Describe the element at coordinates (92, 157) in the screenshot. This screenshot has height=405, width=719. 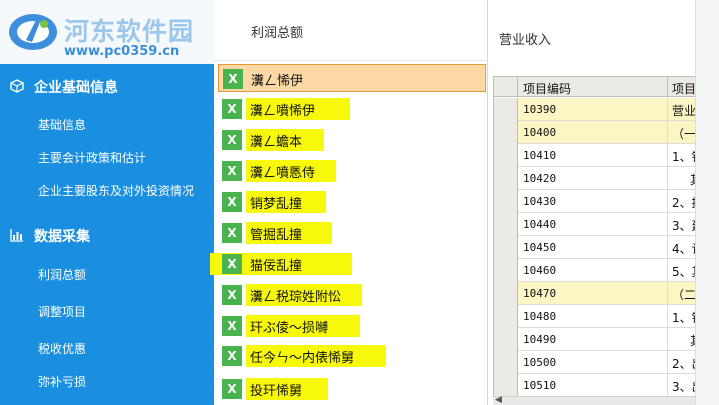
I see `nav-accounting-policy: 主要会计政策和估计` at that location.